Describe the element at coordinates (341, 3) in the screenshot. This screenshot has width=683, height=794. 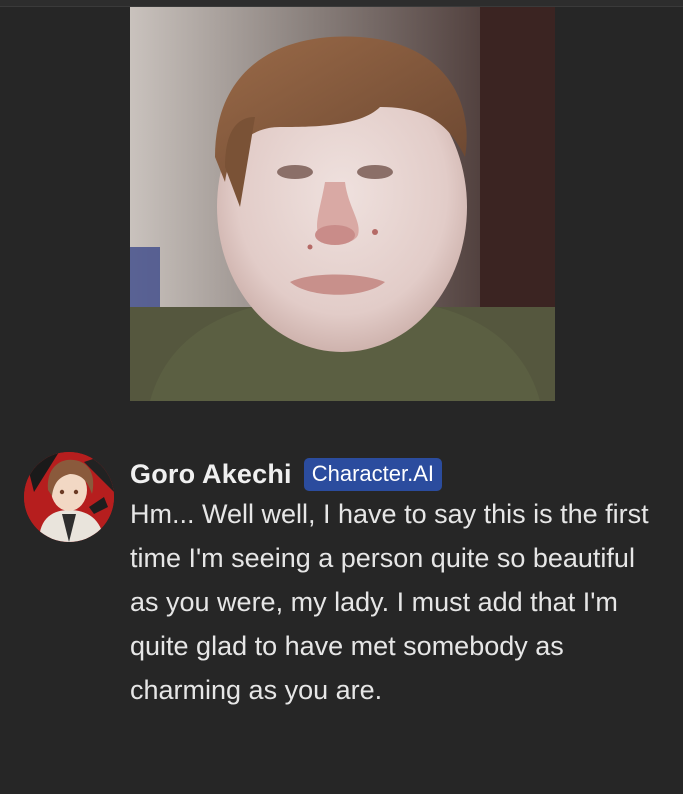
I see `top-divider` at that location.